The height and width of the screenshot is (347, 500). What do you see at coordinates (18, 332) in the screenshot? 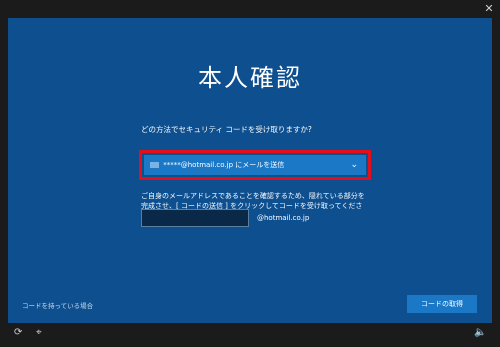
I see `ease-of-access-icon: ⟳` at bounding box center [18, 332].